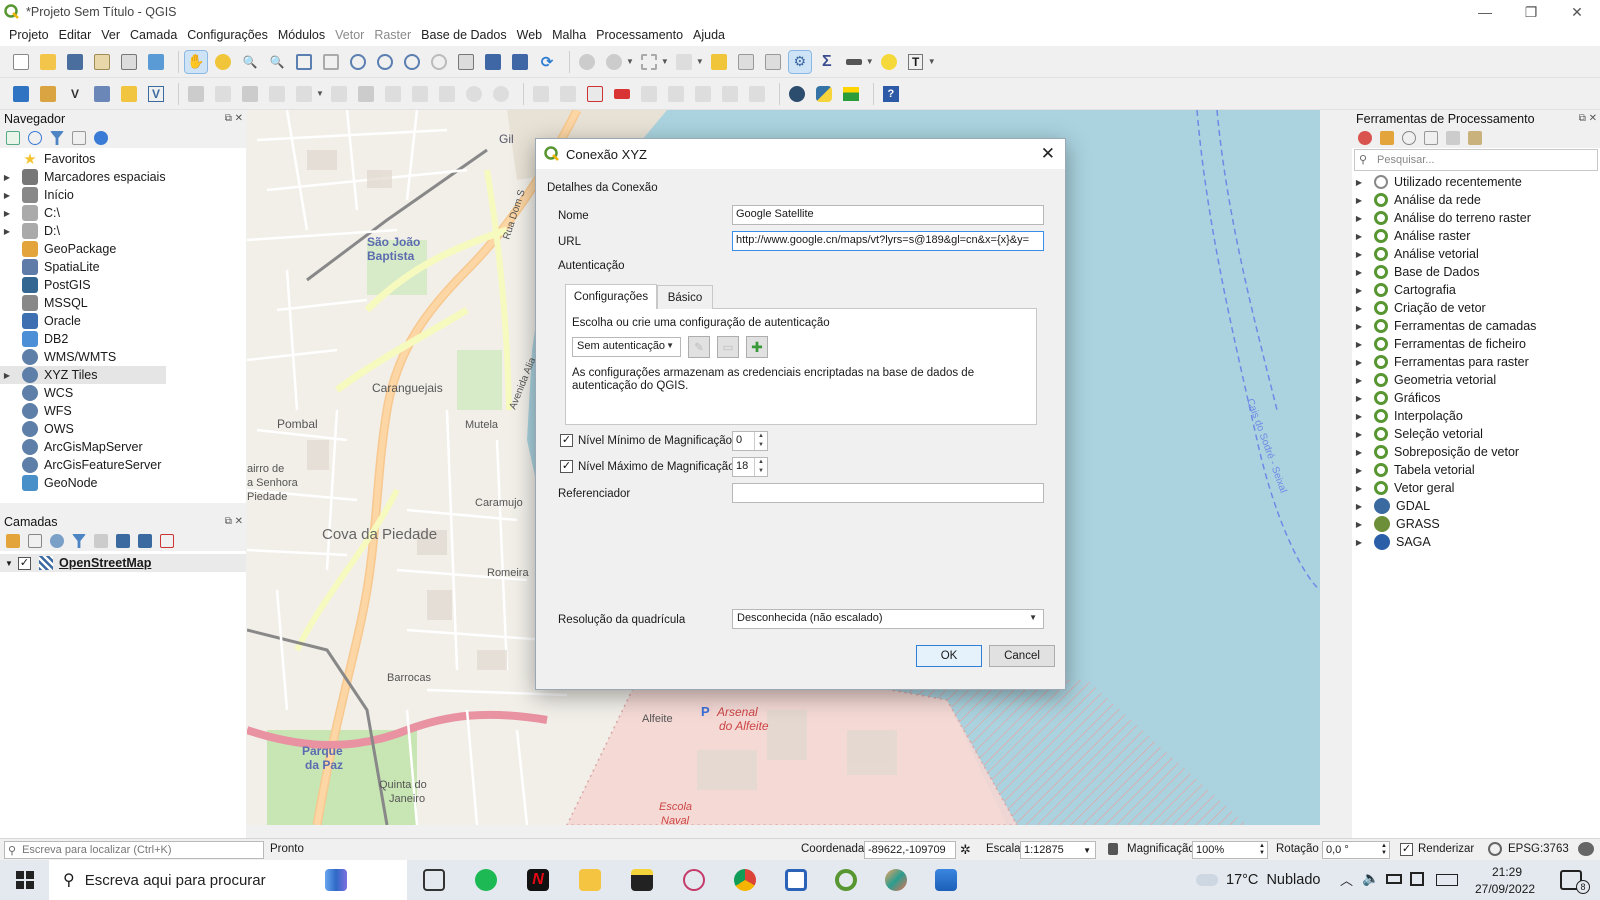 This screenshot has height=900, width=1600. Describe the element at coordinates (946, 880) in the screenshot. I see `photos-icon` at that location.